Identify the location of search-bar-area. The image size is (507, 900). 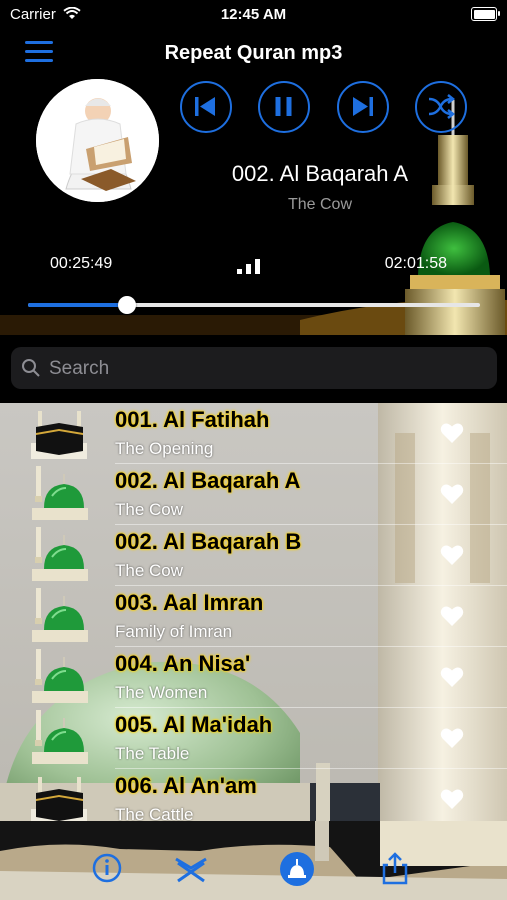
(253, 369).